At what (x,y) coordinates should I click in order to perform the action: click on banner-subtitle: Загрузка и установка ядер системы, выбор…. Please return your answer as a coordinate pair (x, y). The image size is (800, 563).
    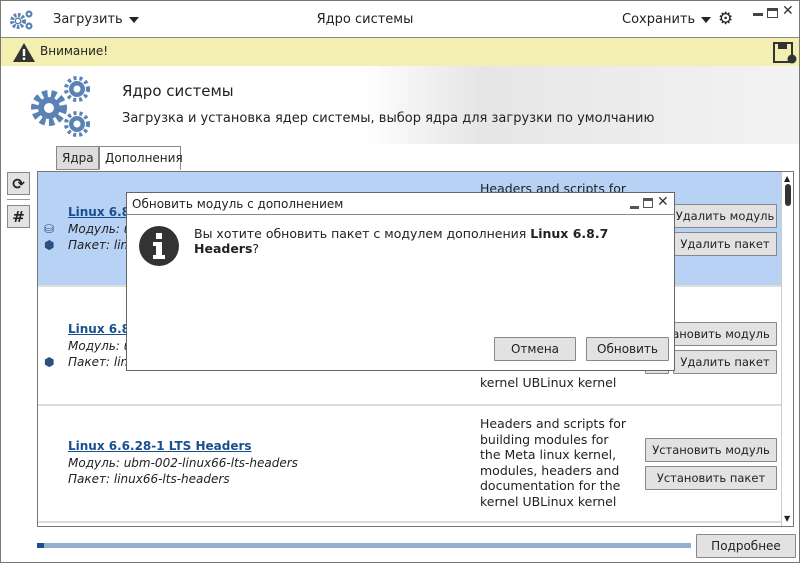
    Looking at the image, I should click on (388, 118).